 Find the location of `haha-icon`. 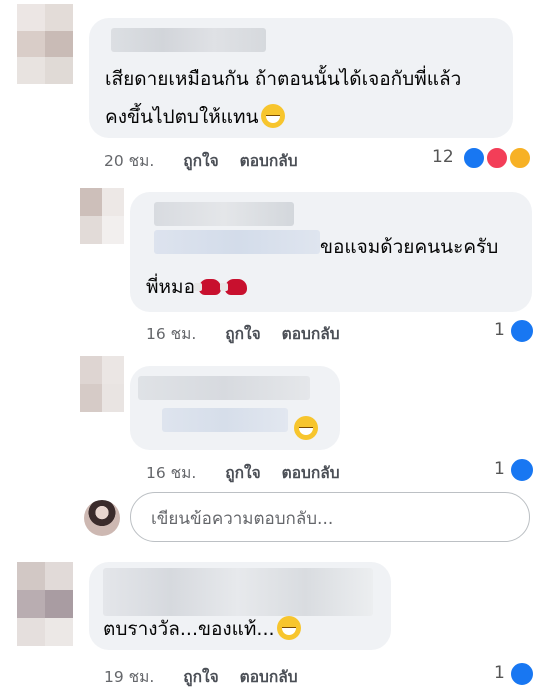

haha-icon is located at coordinates (520, 158).